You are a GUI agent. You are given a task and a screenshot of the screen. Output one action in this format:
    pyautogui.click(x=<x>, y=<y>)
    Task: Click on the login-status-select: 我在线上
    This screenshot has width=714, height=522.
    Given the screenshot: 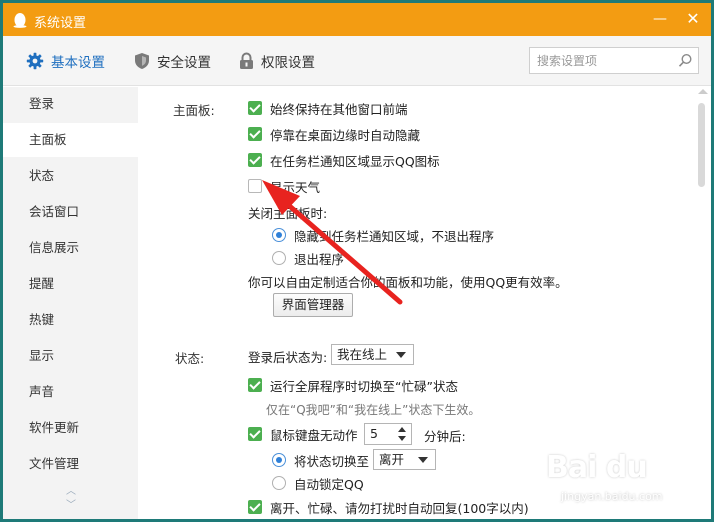 What is the action you would take?
    pyautogui.click(x=372, y=354)
    